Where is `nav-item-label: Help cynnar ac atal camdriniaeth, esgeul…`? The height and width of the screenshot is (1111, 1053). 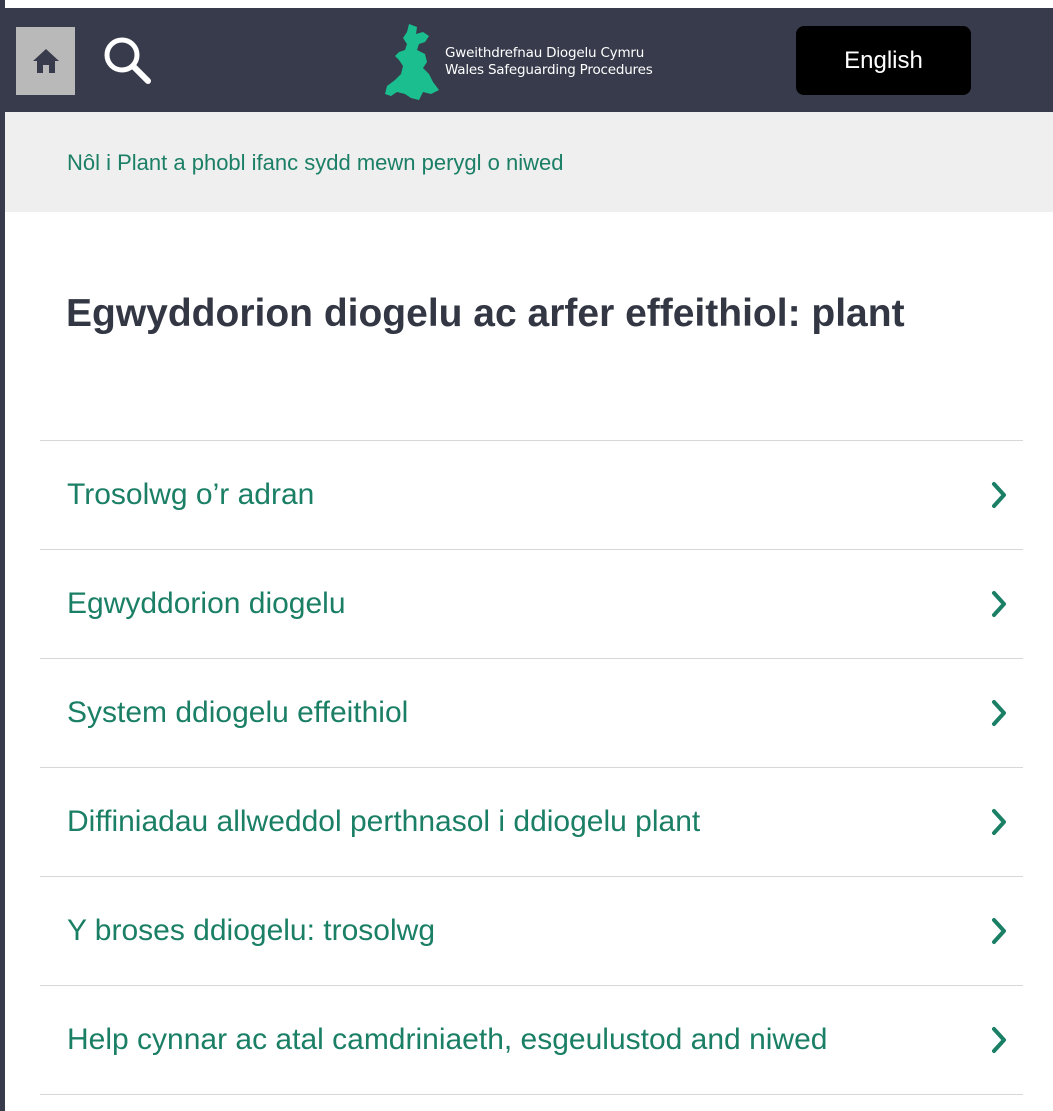 nav-item-label: Help cynnar ac atal camdriniaeth, esgeul… is located at coordinates (447, 1039).